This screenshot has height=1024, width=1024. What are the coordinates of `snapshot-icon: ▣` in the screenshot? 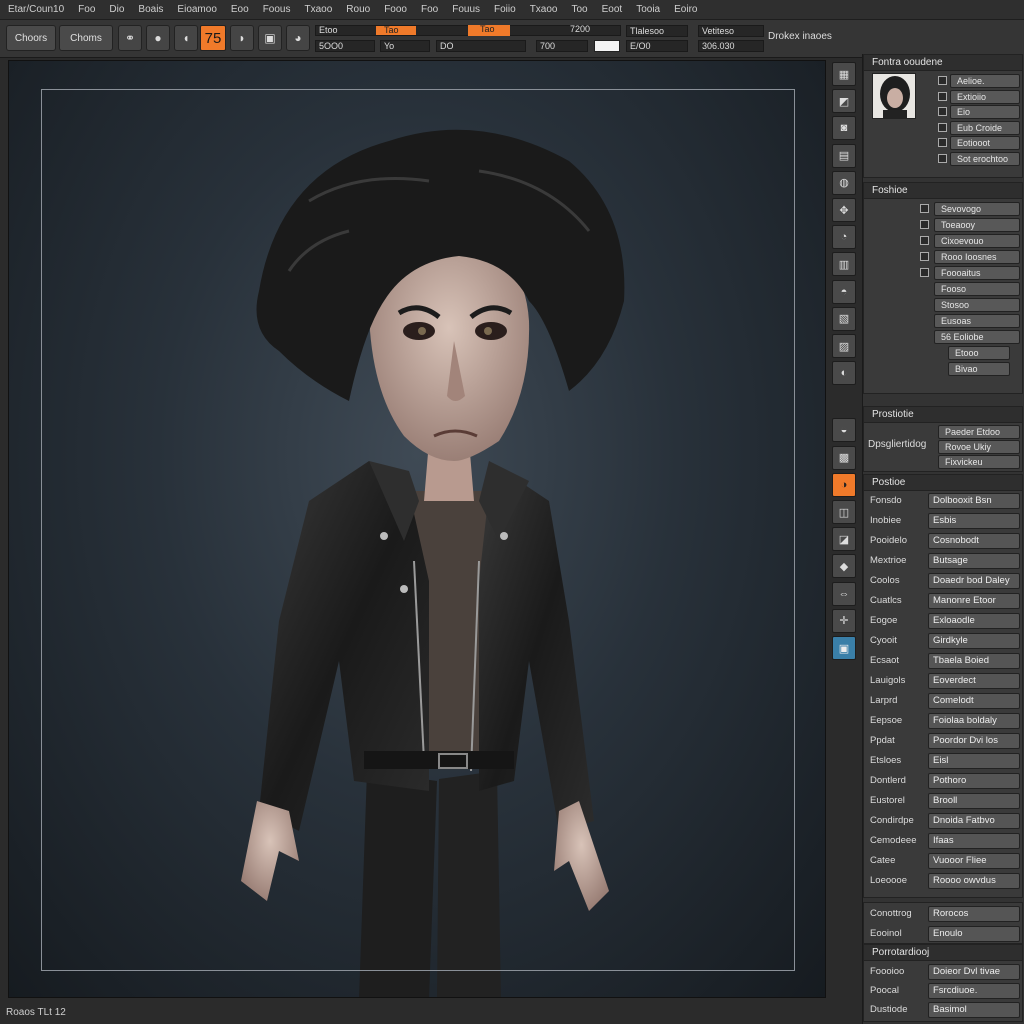 It's located at (844, 648).